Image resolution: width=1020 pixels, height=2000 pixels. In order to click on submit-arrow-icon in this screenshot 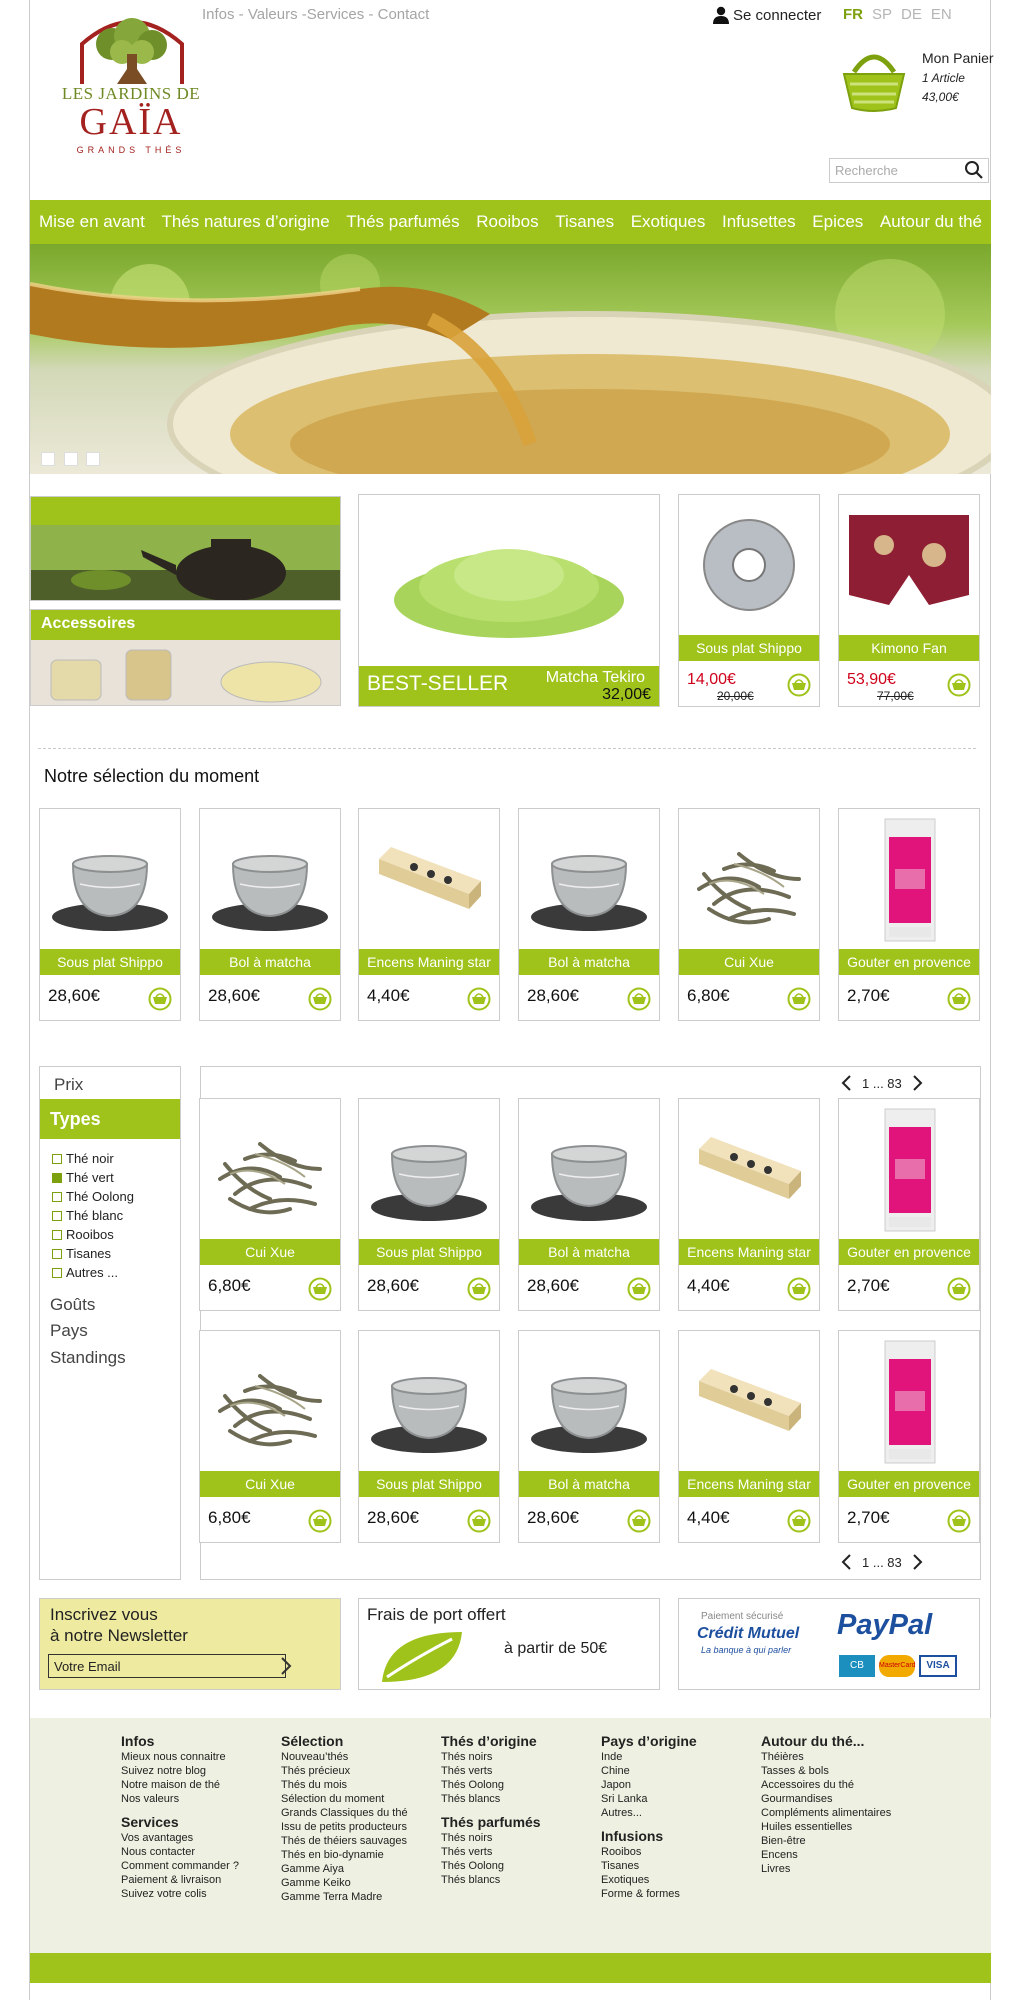, I will do `click(286, 1666)`.